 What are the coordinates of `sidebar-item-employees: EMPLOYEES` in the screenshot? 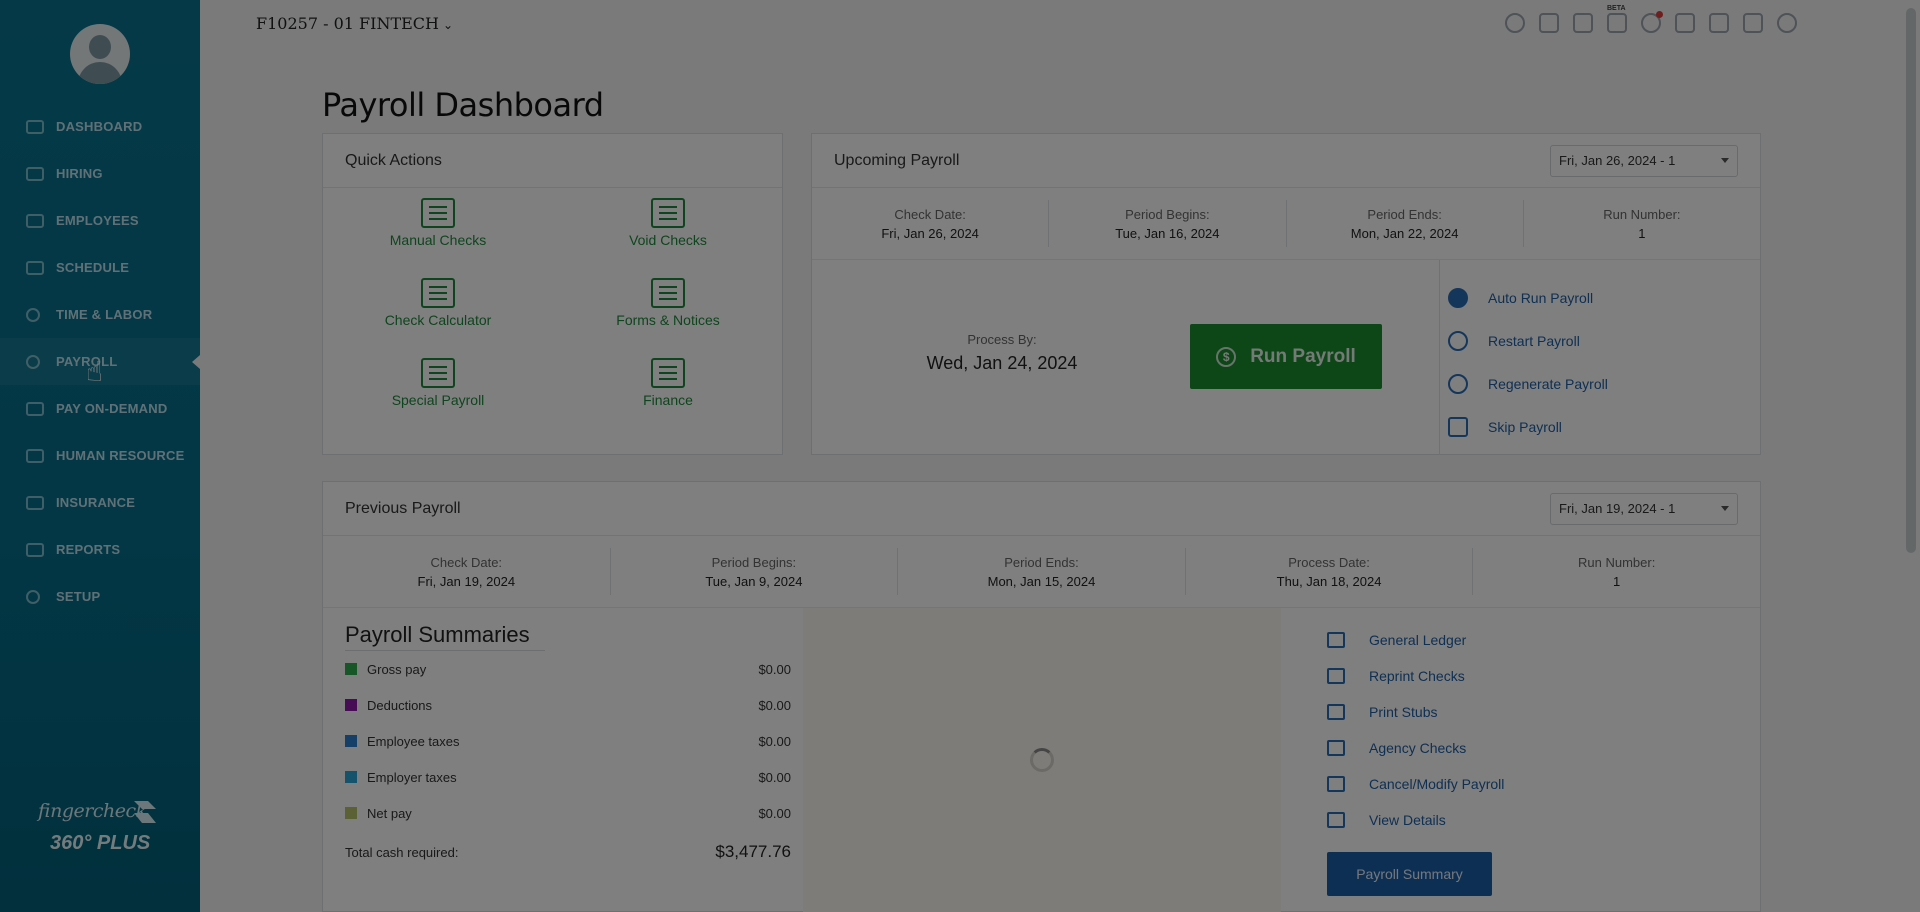 It's located at (100, 220).